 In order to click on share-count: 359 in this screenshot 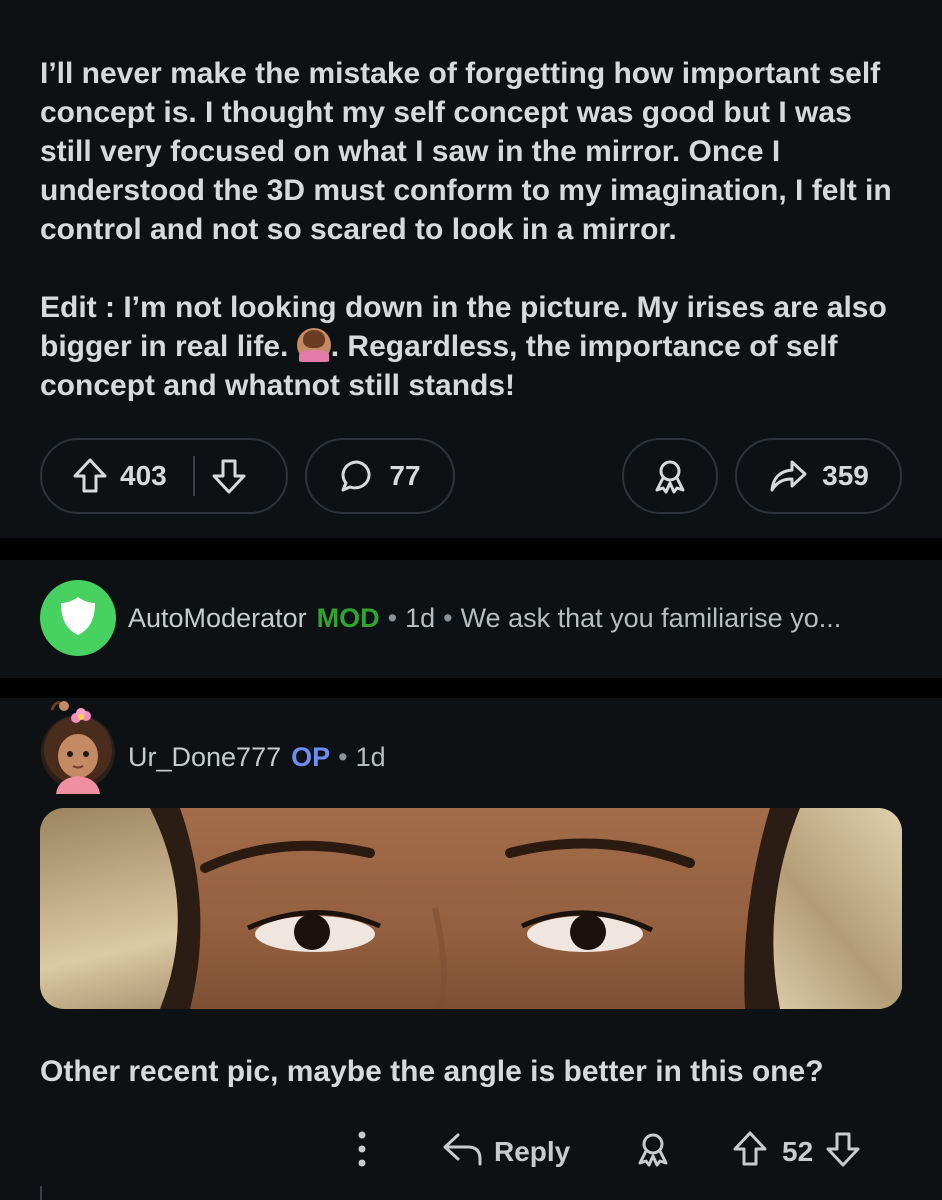, I will do `click(845, 475)`.